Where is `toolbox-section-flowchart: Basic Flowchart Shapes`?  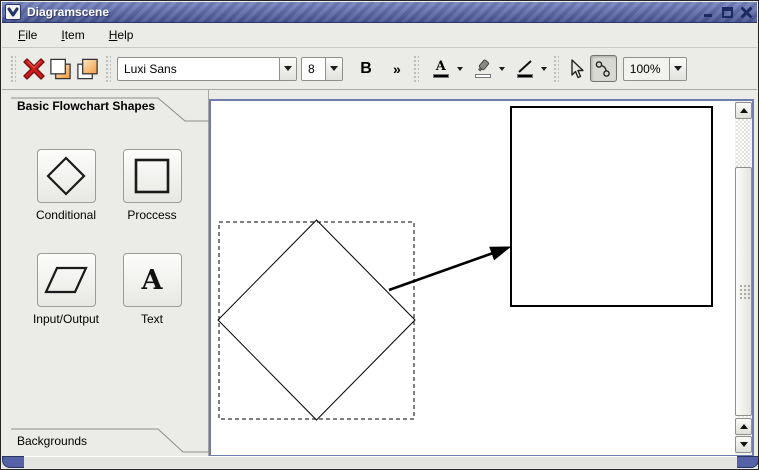 toolbox-section-flowchart: Basic Flowchart Shapes is located at coordinates (86, 106).